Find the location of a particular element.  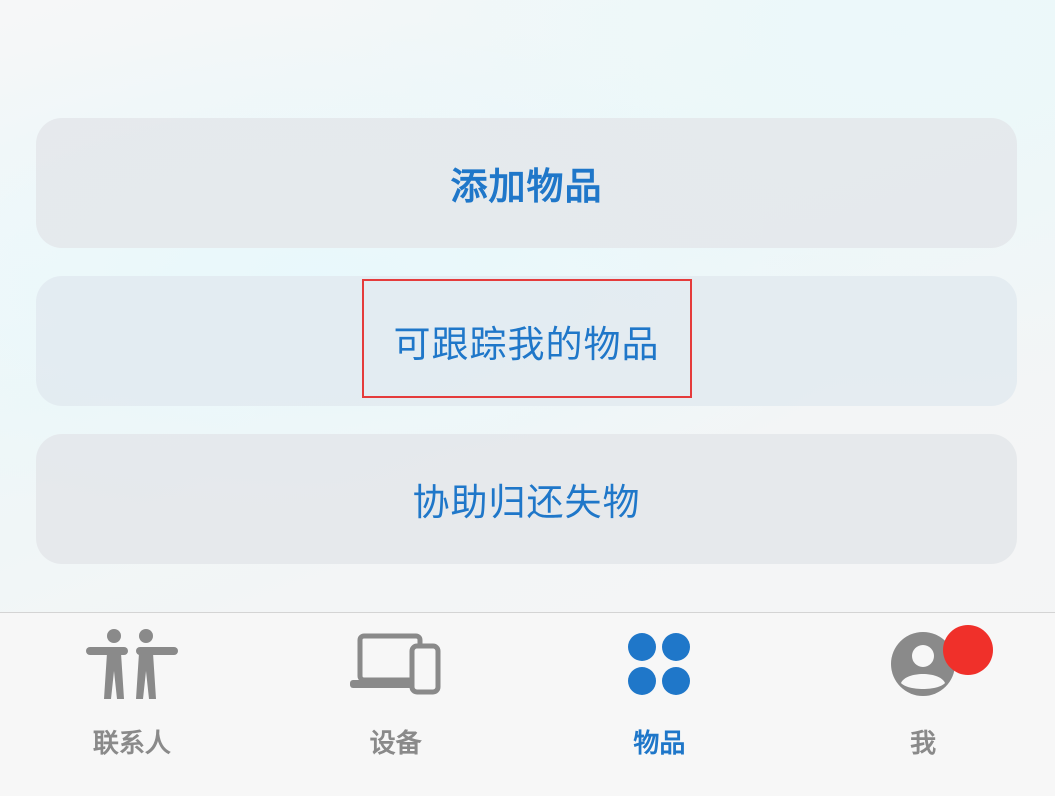

tab-label: 设备 is located at coordinates (395, 744).